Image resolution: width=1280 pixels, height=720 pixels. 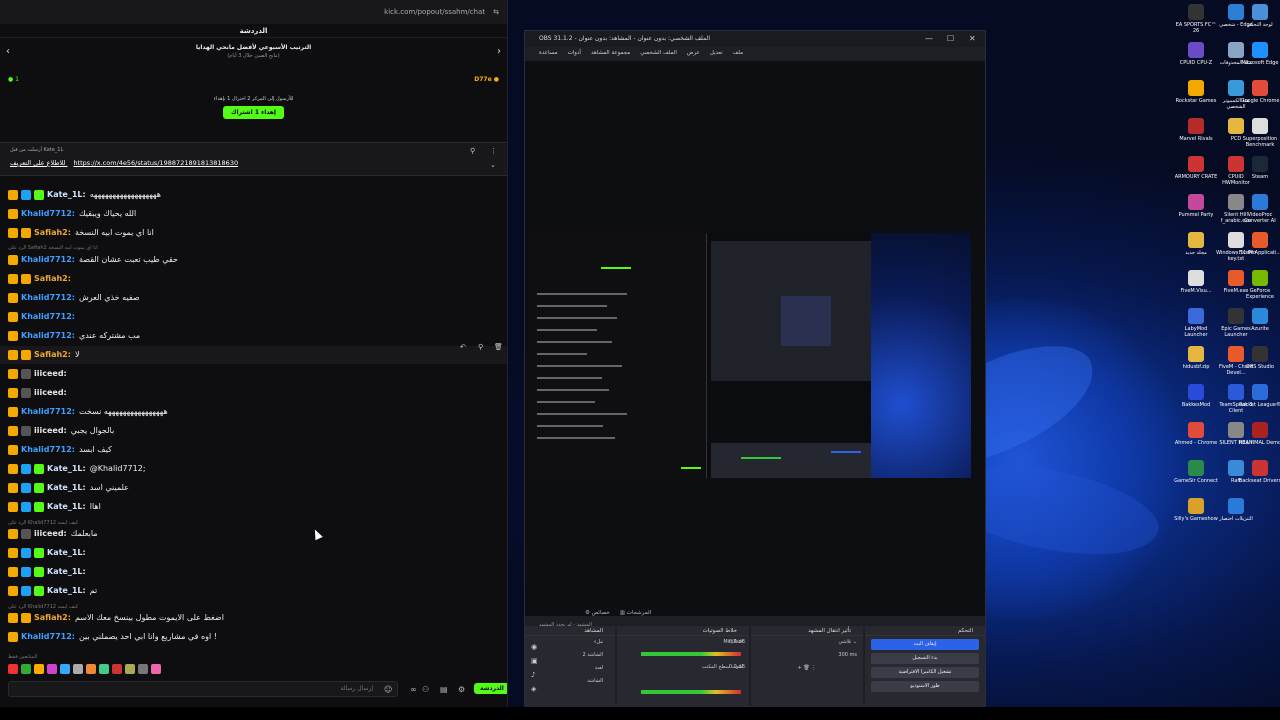 What do you see at coordinates (925, 672) in the screenshot?
I see `virtual-camera-button: تشغيل الكاميرا الافتراضية` at bounding box center [925, 672].